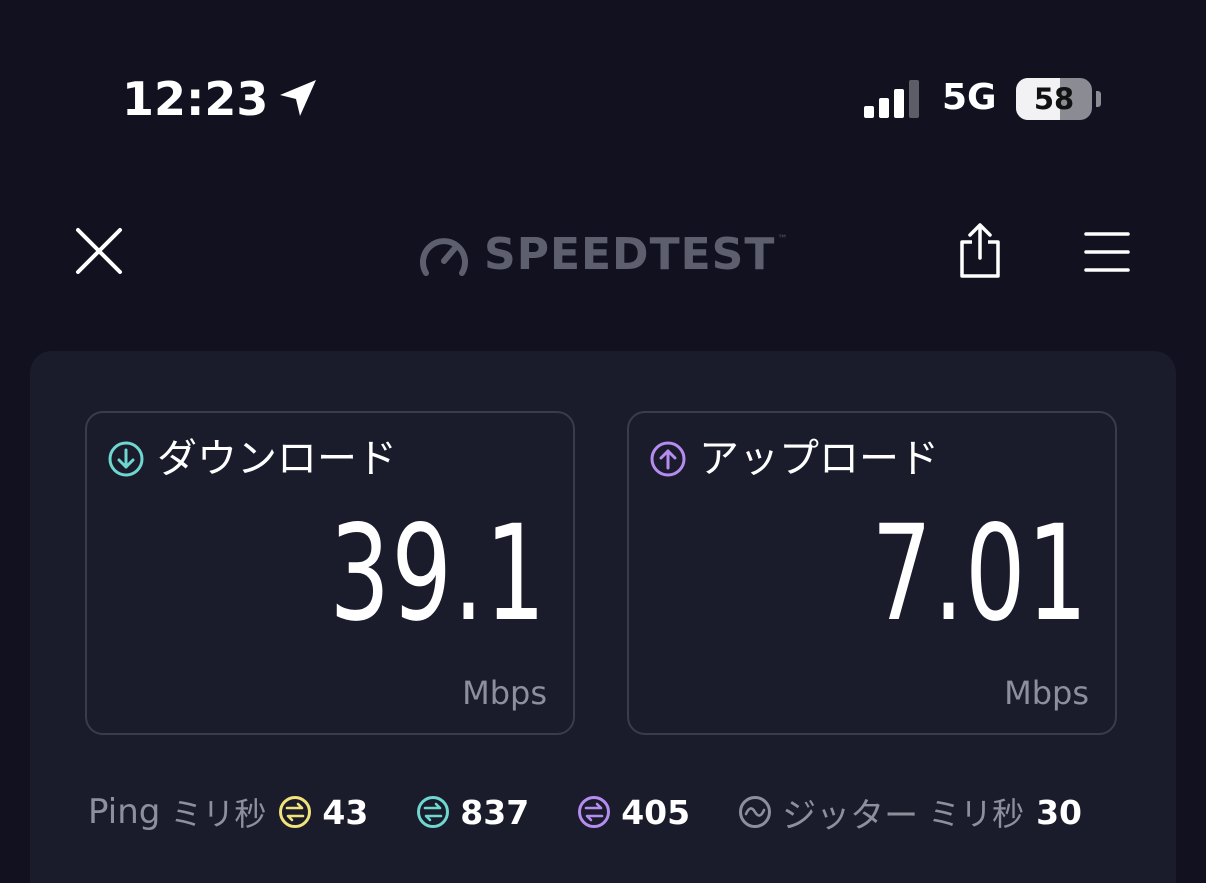  Describe the element at coordinates (433, 812) in the screenshot. I see `download-ping-icon` at that location.